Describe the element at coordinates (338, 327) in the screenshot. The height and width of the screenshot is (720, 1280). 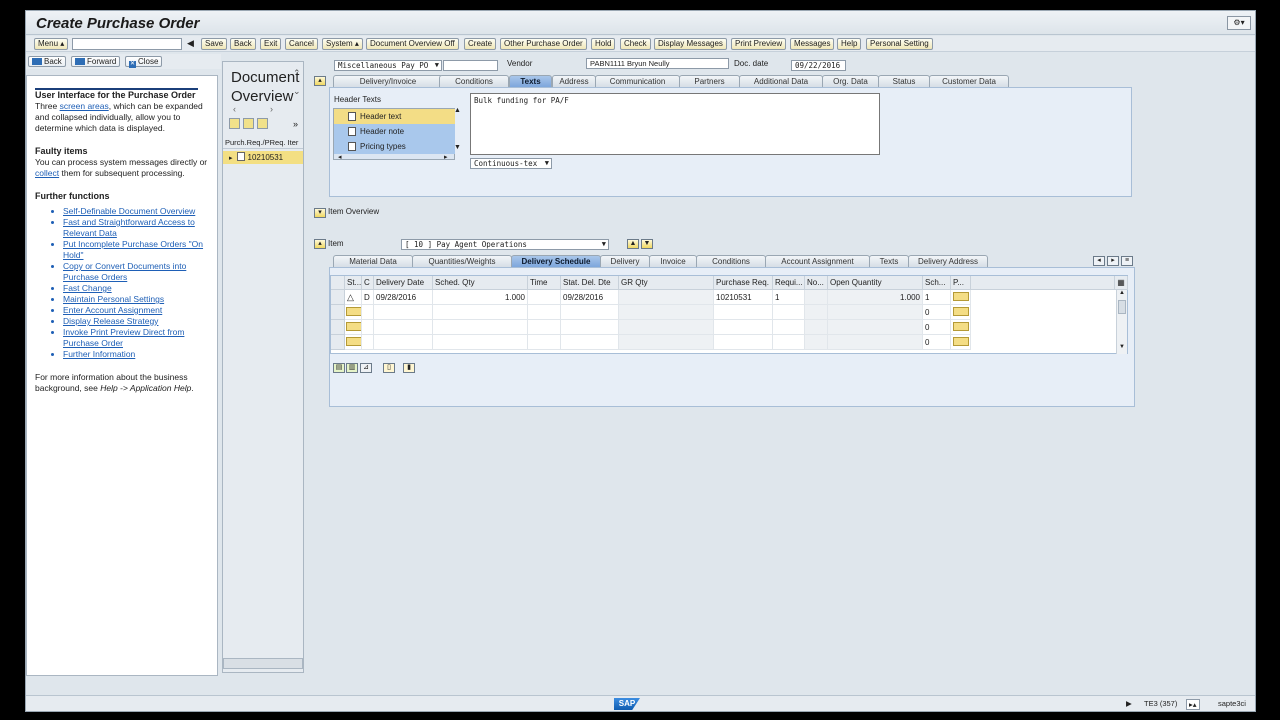
I see `row-selector` at that location.